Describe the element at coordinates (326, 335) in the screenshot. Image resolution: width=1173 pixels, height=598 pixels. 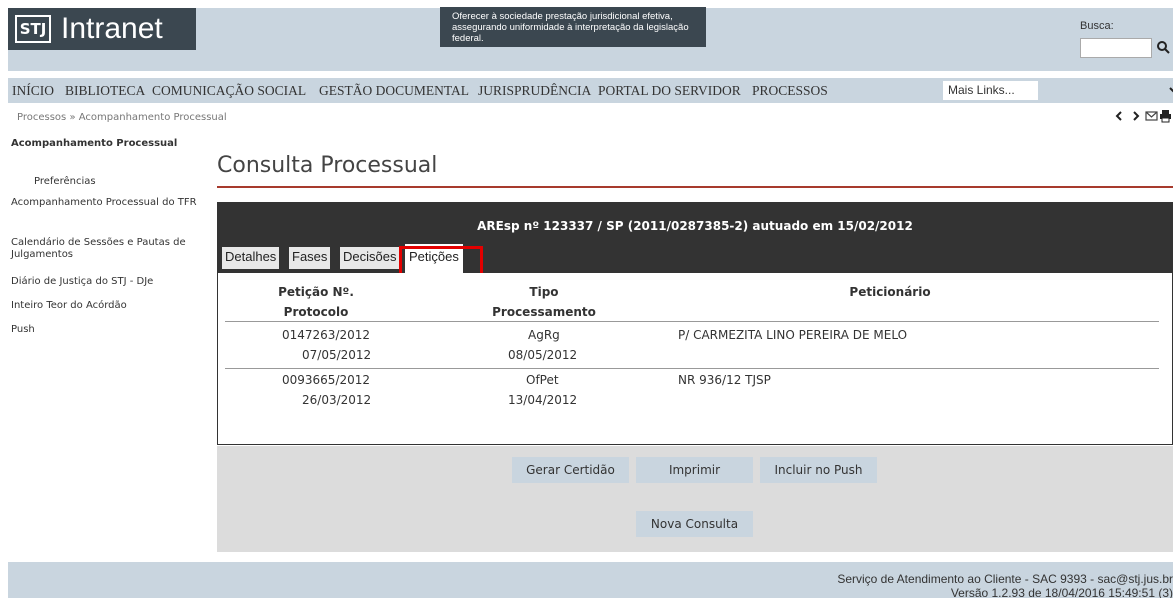
I see `cell-peticao: 0147263/2012` at that location.